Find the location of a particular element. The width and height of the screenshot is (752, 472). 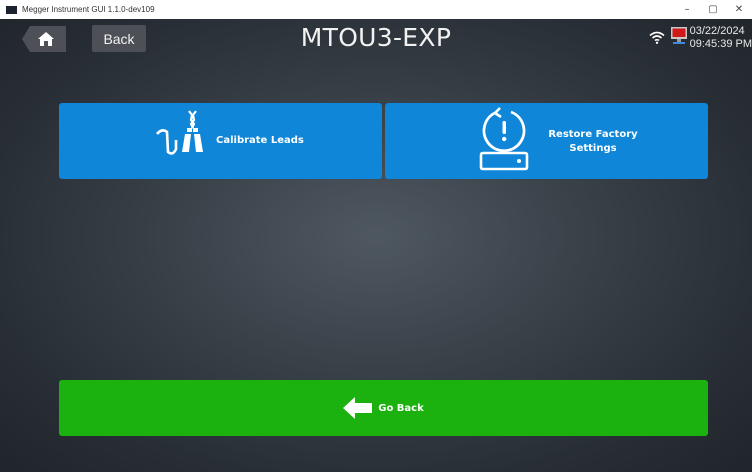

time-text: 09:45:39 PM is located at coordinates (720, 44).